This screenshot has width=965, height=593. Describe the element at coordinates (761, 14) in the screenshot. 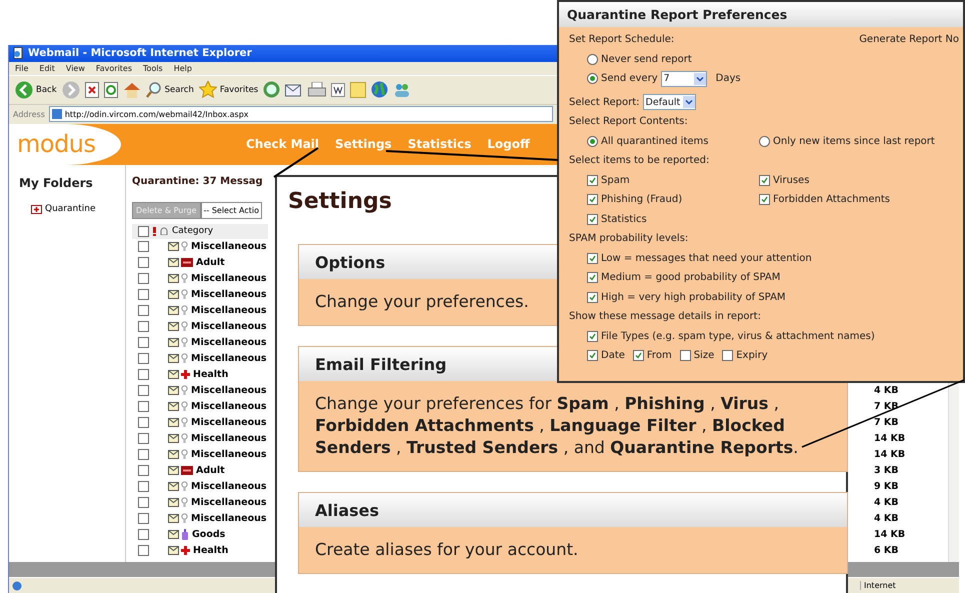

I see `panel-title: Quarantine Report Preferences` at that location.